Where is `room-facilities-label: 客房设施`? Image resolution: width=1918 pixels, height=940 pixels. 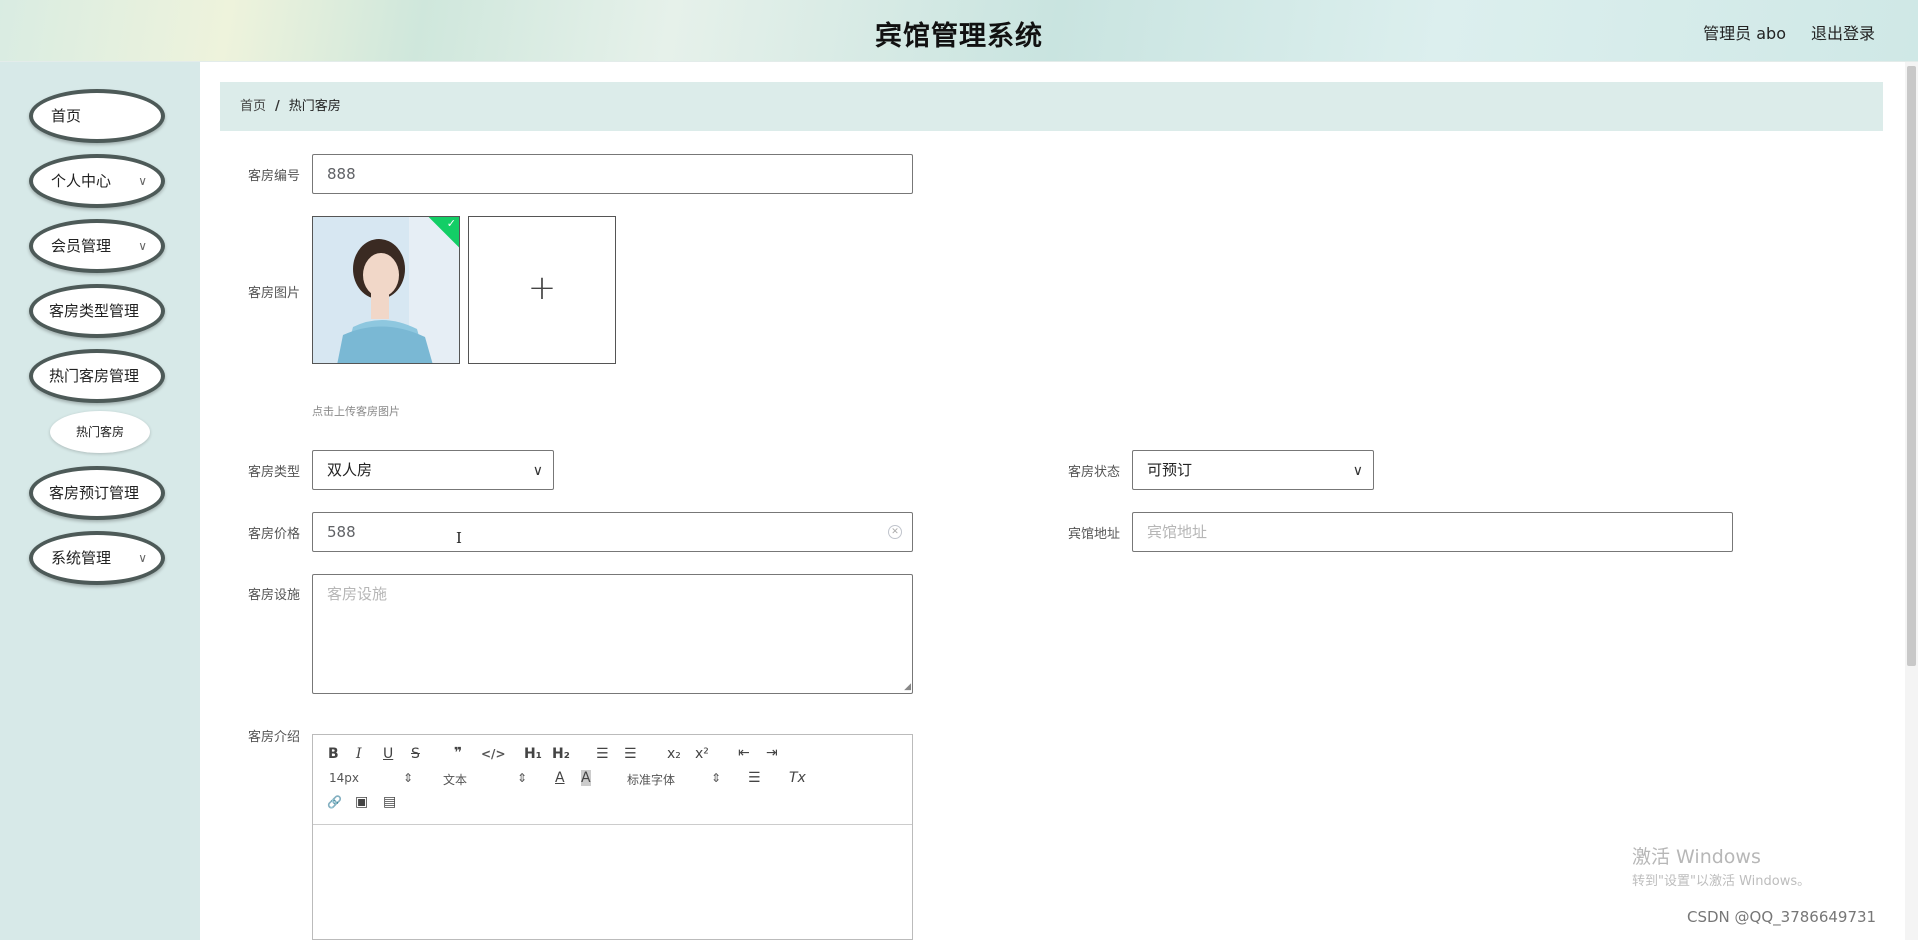 room-facilities-label: 客房设施 is located at coordinates (273, 595).